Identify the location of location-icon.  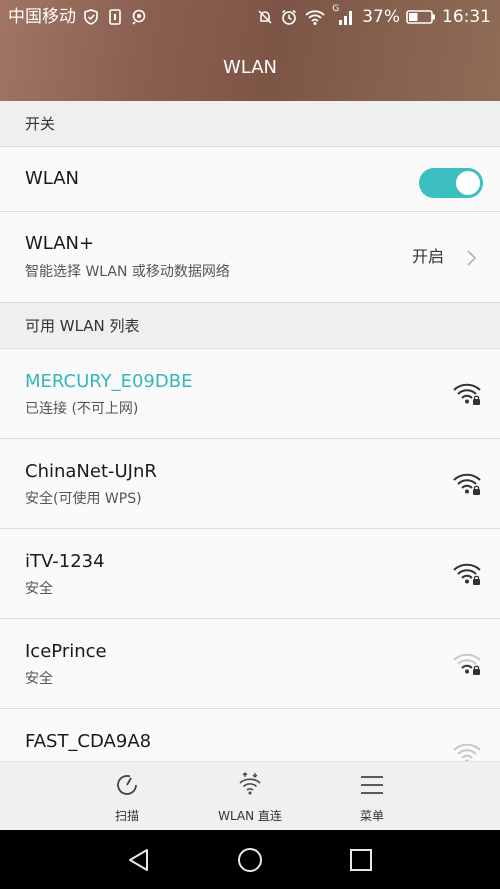
(139, 17).